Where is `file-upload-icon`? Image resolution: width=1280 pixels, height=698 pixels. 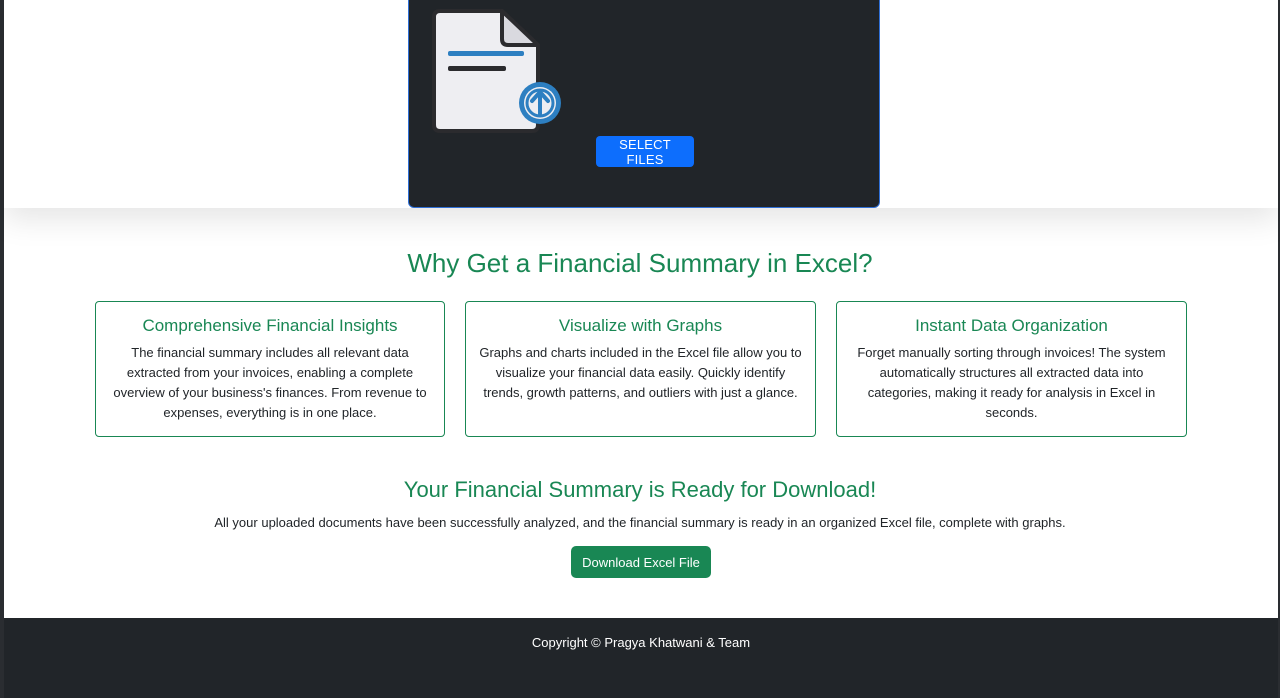
file-upload-icon is located at coordinates (497, 72).